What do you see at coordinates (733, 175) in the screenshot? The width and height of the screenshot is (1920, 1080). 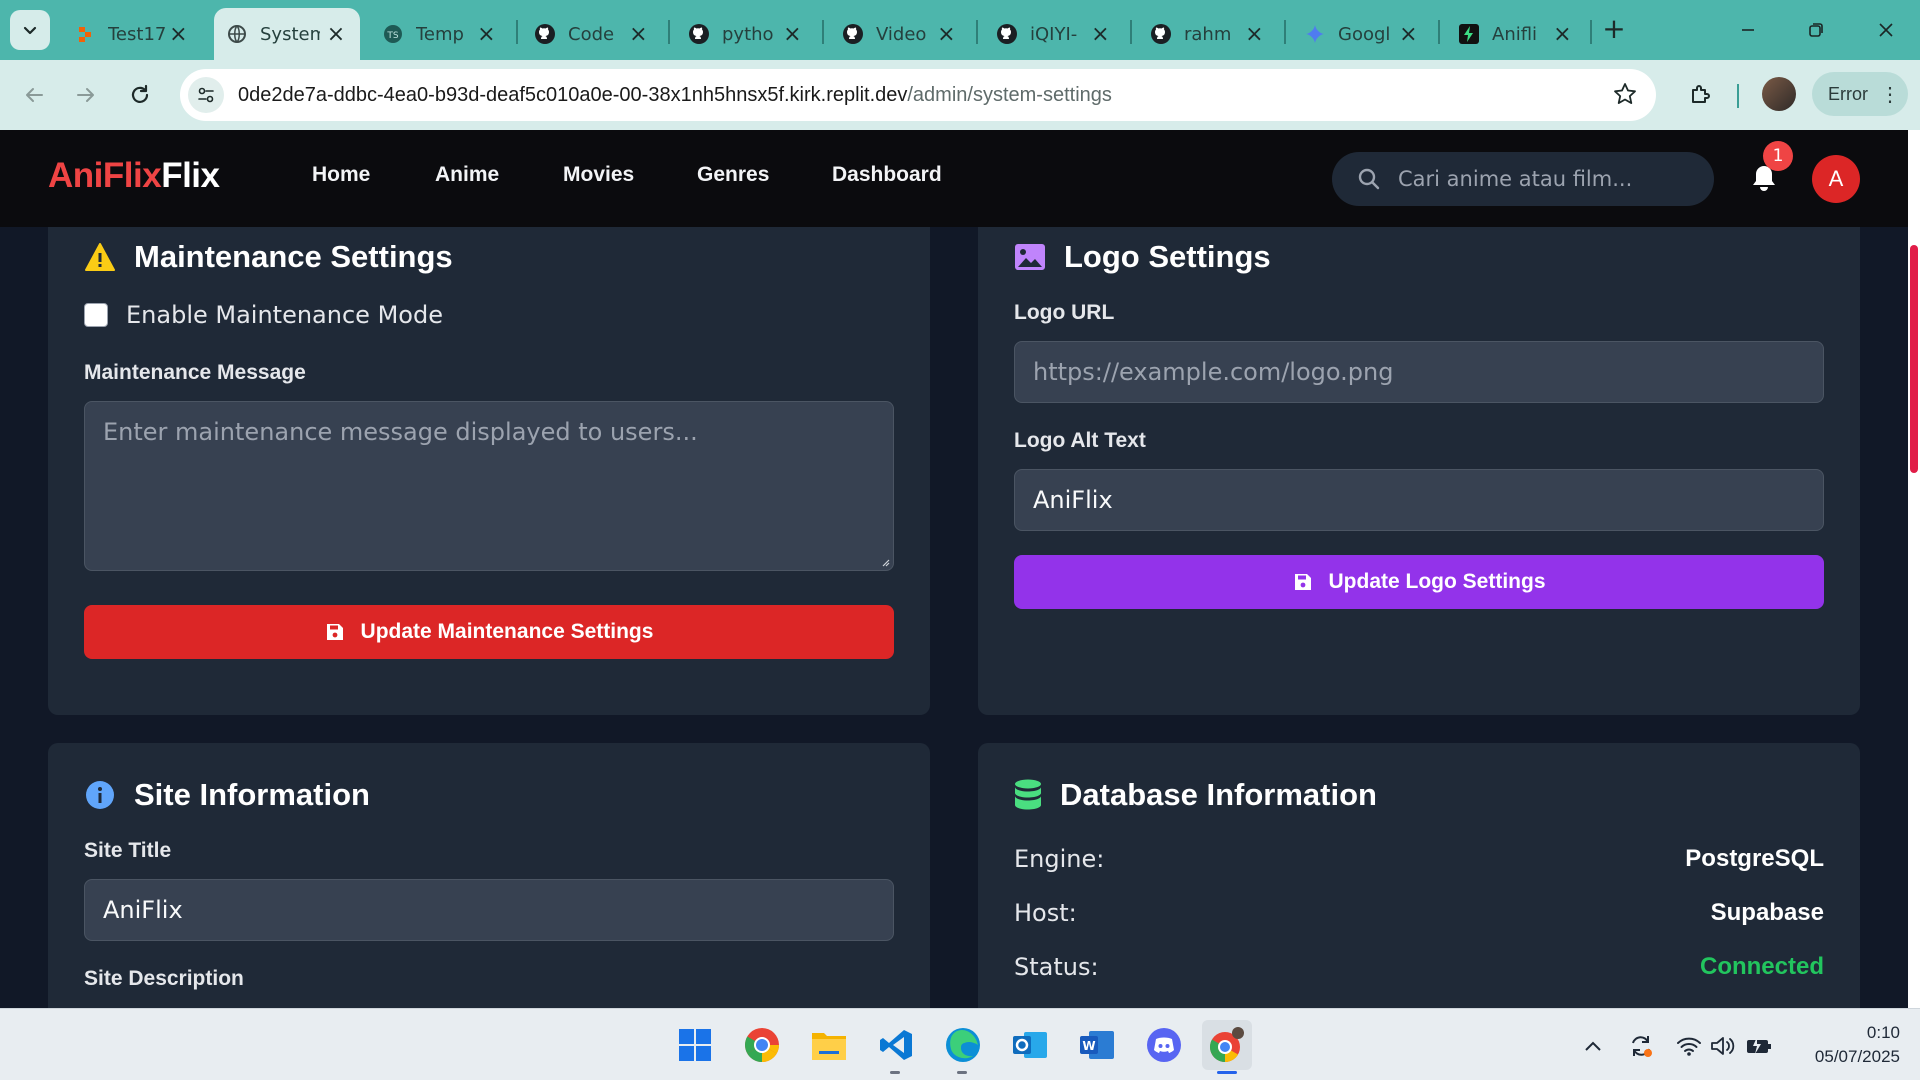 I see `nav-link-genres: Genres` at bounding box center [733, 175].